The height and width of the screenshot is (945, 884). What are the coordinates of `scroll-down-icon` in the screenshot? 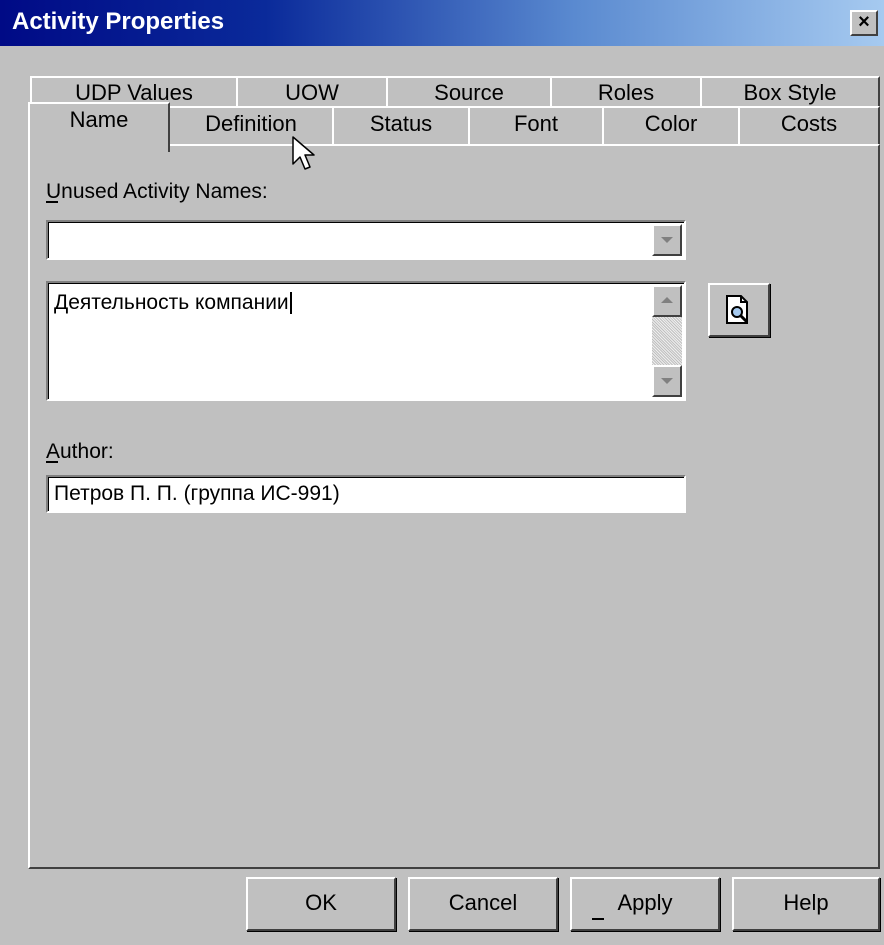 It's located at (667, 381).